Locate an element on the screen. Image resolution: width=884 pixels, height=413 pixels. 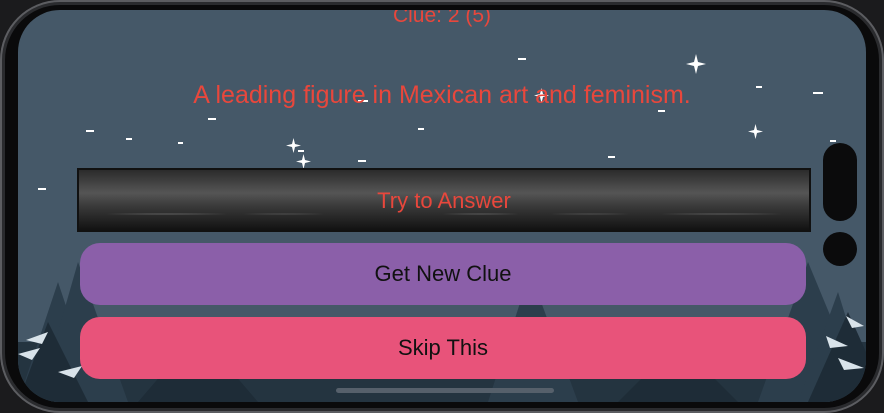
get-new-clue-button: Get New Clue is located at coordinates (443, 274).